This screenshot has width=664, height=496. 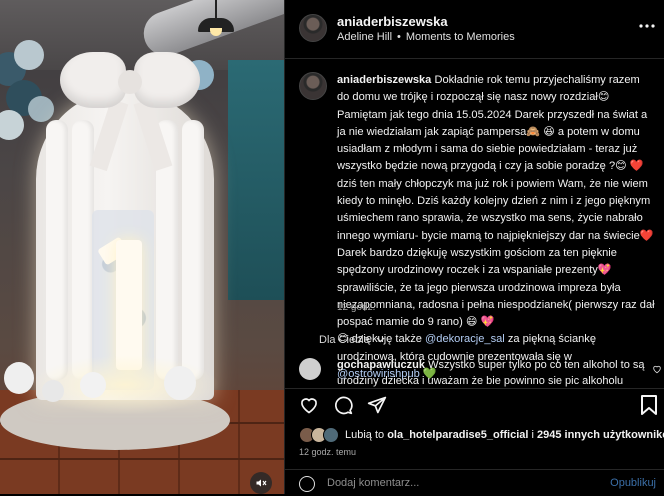 I want to click on mention-dekoracje: @dekoracje_sal, so click(x=465, y=339).